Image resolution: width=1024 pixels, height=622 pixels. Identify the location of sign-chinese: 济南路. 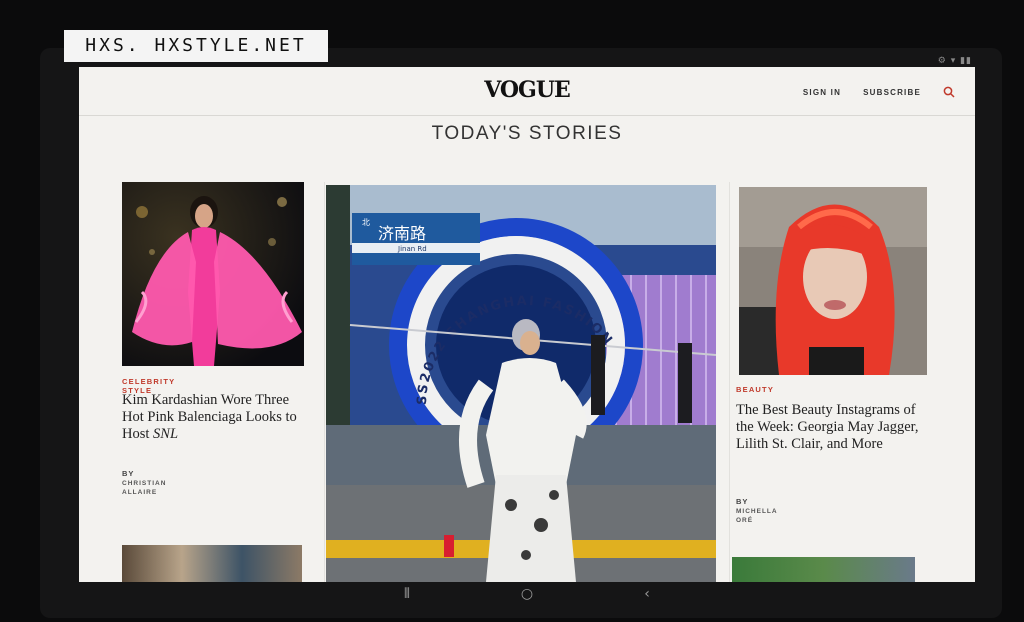
(402, 233).